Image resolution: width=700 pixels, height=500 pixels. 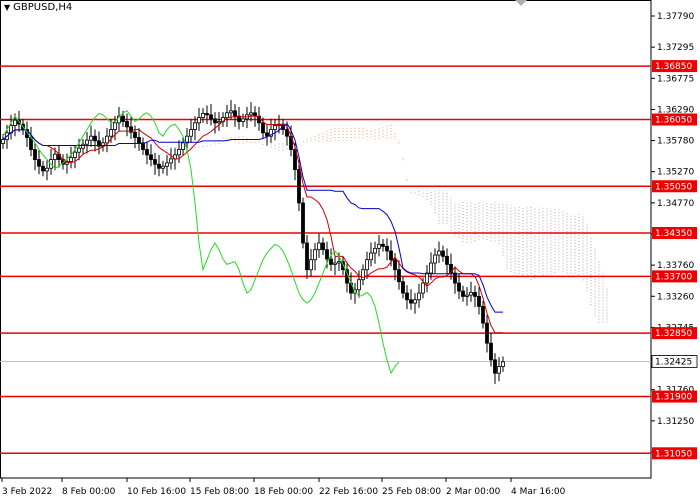 What do you see at coordinates (473, 492) in the screenshot?
I see `x-tick-label: 2 Mar 00:00` at bounding box center [473, 492].